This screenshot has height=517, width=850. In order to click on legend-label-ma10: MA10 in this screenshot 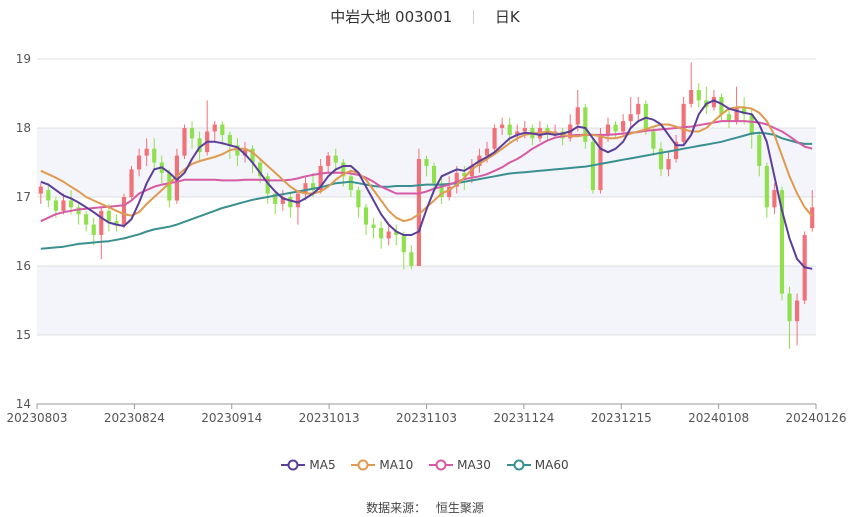, I will do `click(396, 465)`.